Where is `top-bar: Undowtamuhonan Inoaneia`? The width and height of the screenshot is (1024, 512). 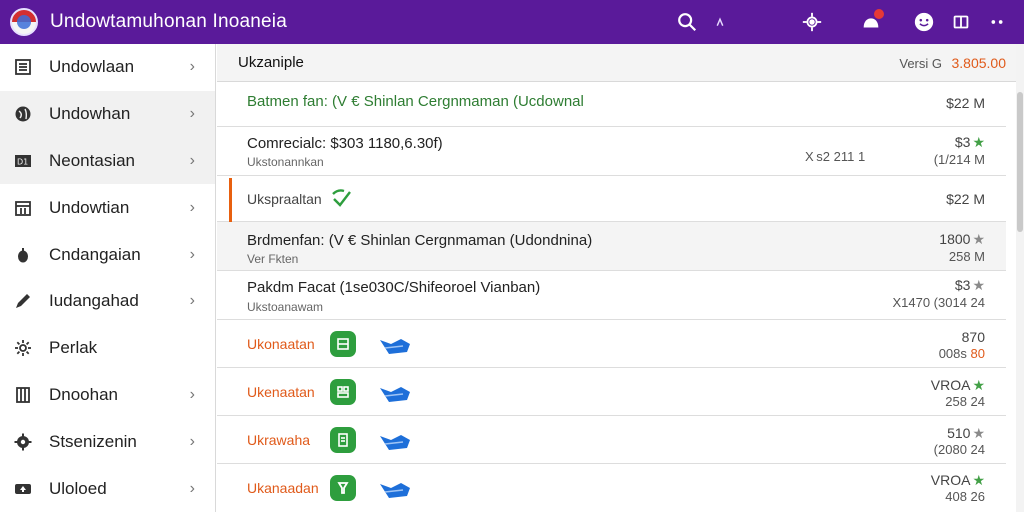
top-bar: Undowtamuhonan Inoaneia is located at coordinates (512, 22).